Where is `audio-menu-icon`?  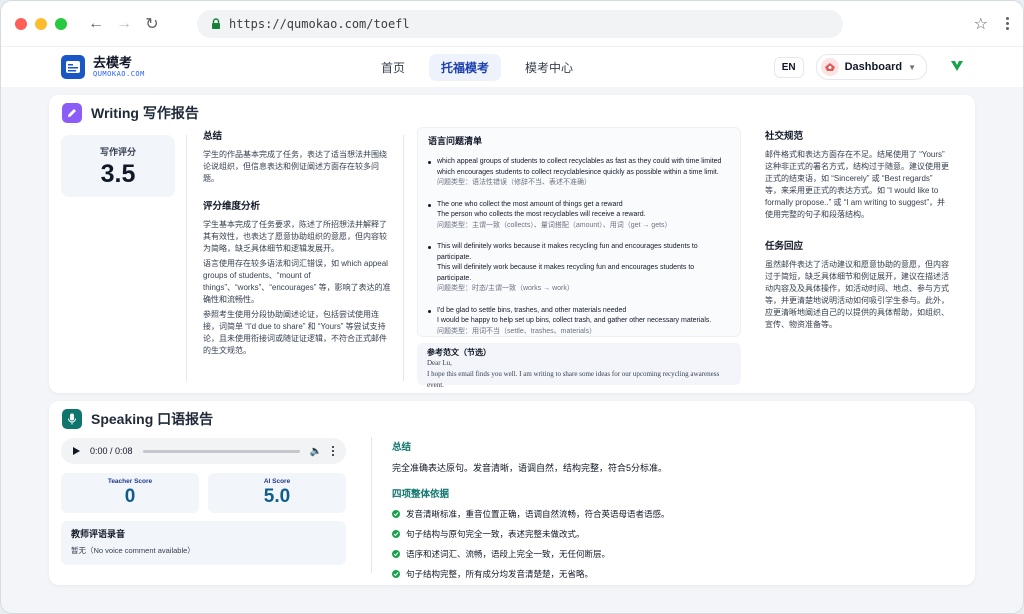 audio-menu-icon is located at coordinates (333, 451).